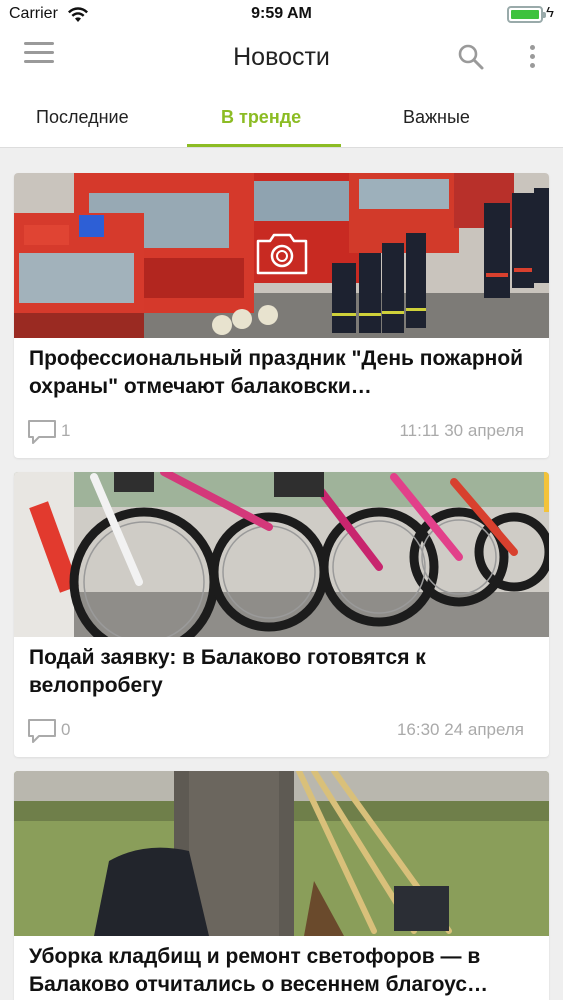  I want to click on comments-counter: 0, so click(48, 730).